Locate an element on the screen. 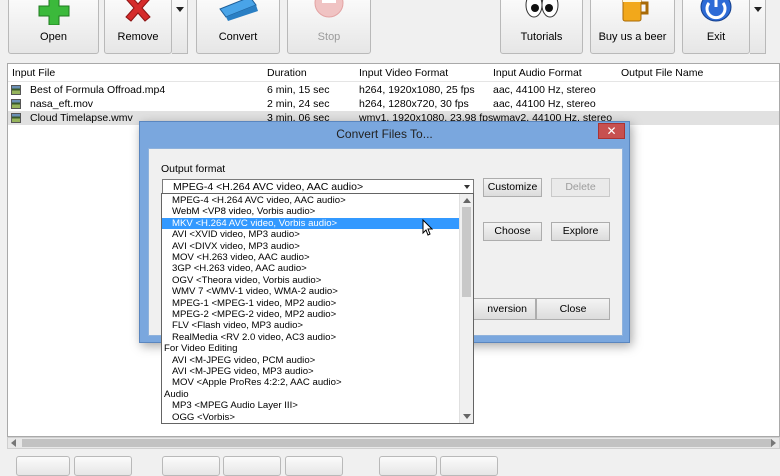  dialog-close-button: Close is located at coordinates (573, 309).